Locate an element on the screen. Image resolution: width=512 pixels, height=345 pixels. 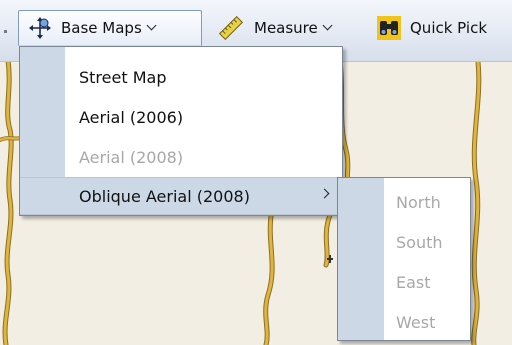
menu-item-aerial-2008: Aerial (2008) is located at coordinates (181, 157).